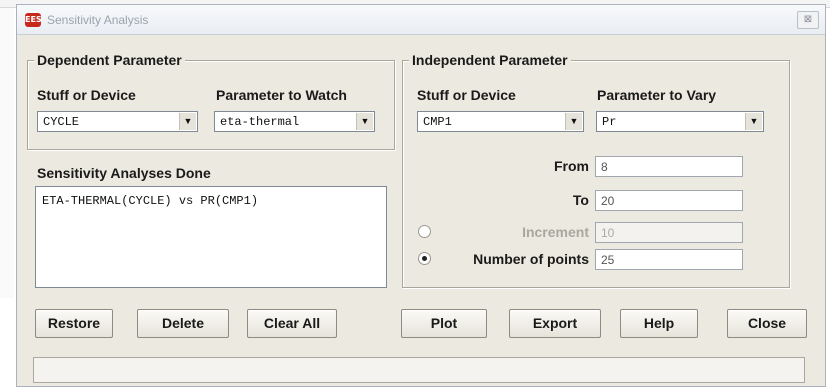  I want to click on independent-stuff-dropdown: CMP1 ▼, so click(500, 121).